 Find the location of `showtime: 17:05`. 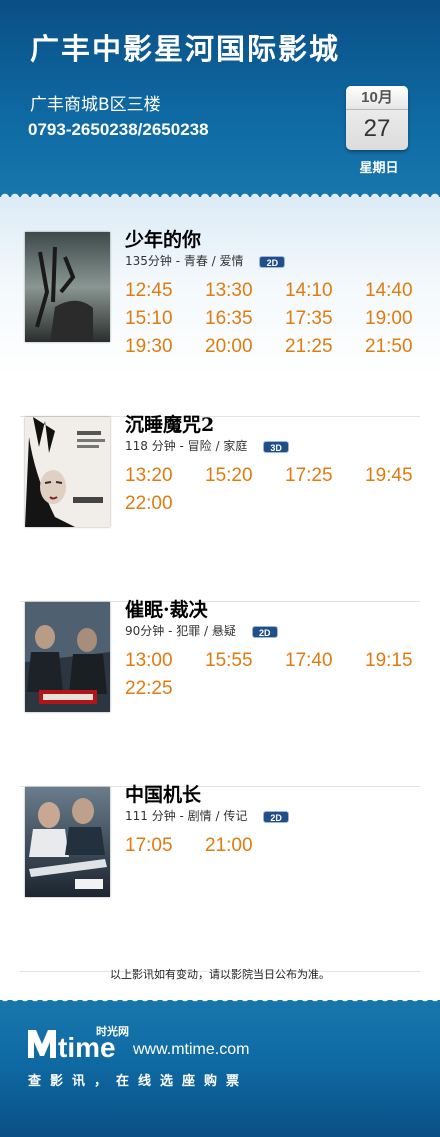

showtime: 17:05 is located at coordinates (160, 846).